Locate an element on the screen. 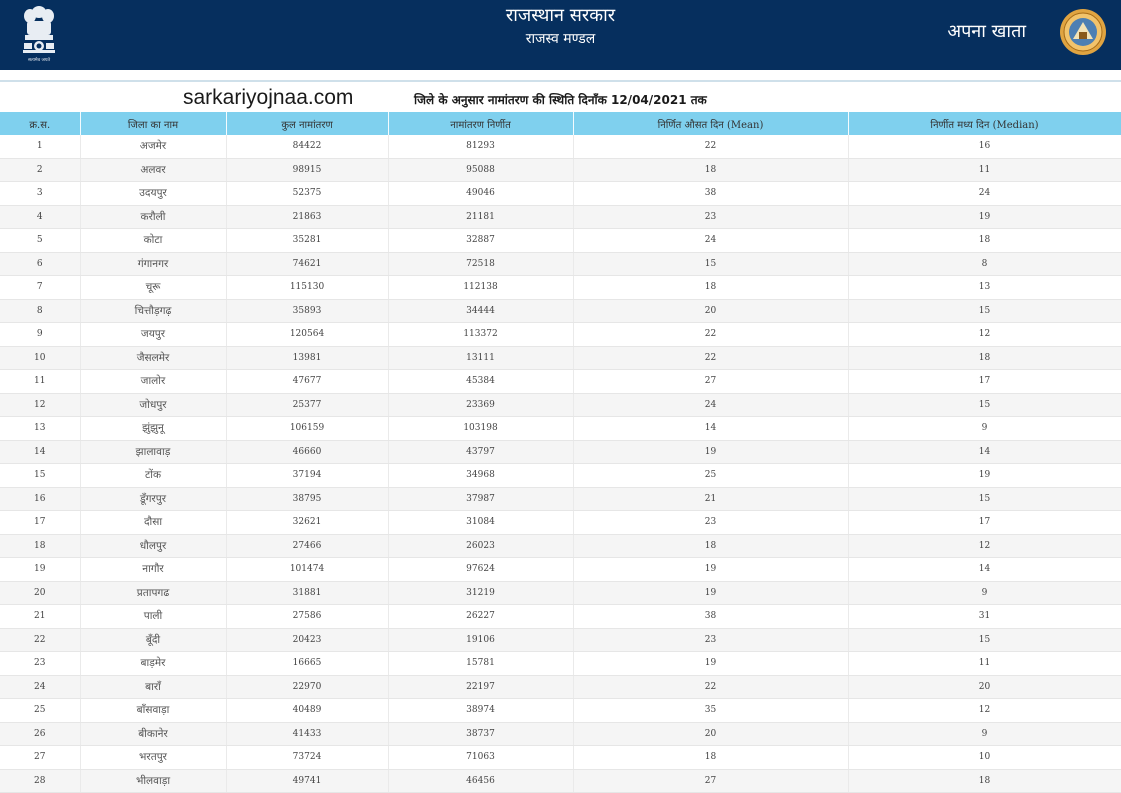  cell-serial: 2 is located at coordinates (40, 170).